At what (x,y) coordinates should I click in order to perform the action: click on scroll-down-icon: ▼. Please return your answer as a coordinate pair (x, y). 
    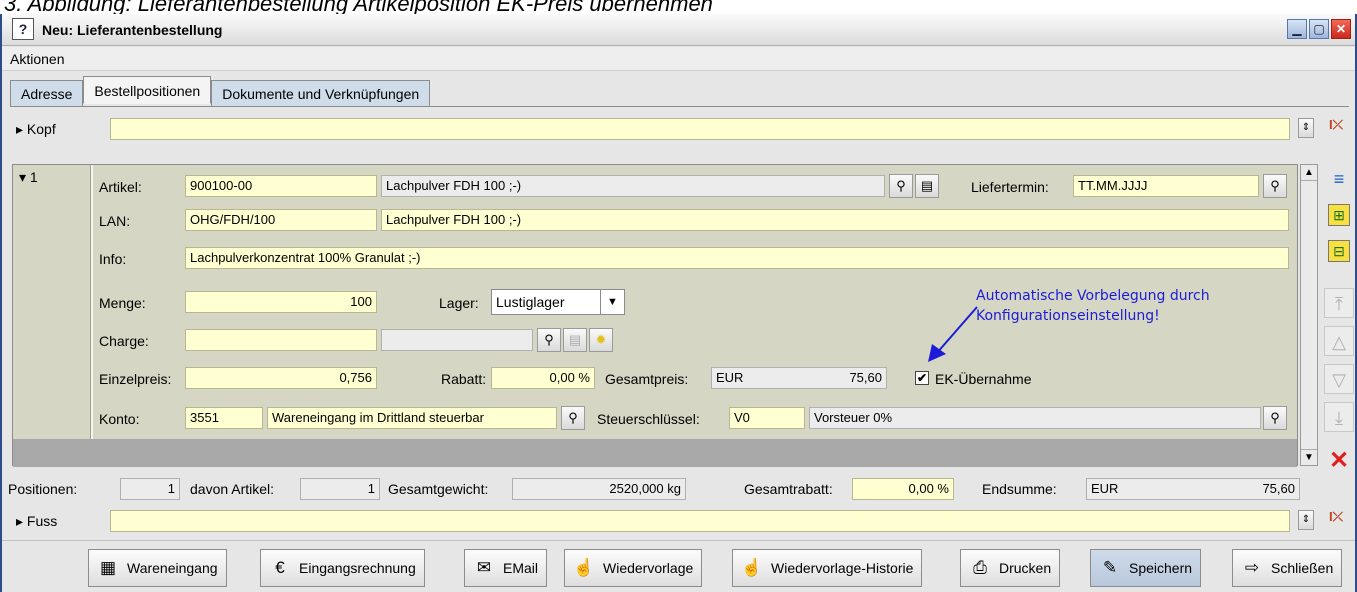
    Looking at the image, I should click on (1309, 457).